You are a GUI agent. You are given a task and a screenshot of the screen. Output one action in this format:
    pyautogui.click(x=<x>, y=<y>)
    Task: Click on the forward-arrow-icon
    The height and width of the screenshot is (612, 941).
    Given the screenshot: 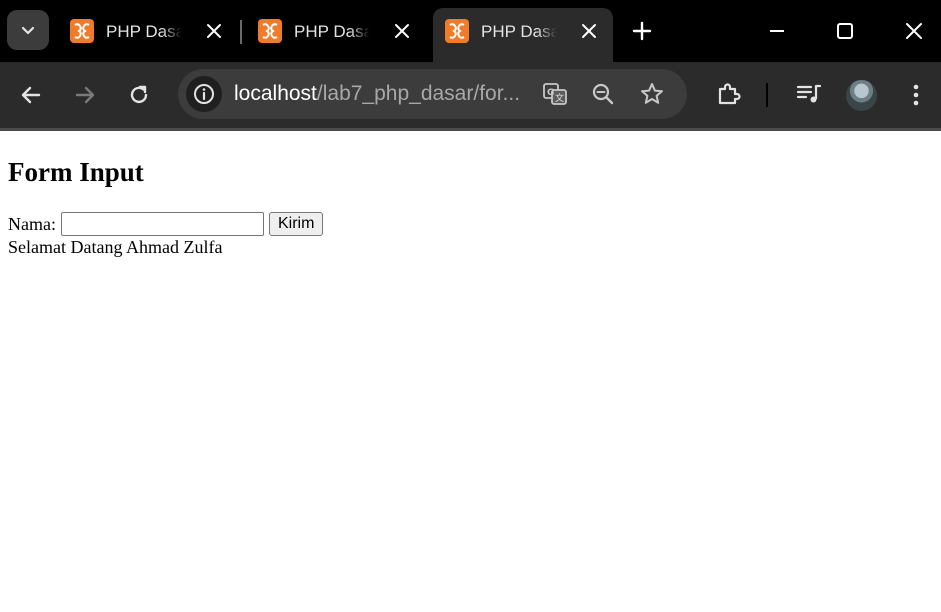 What is the action you would take?
    pyautogui.click(x=85, y=95)
    